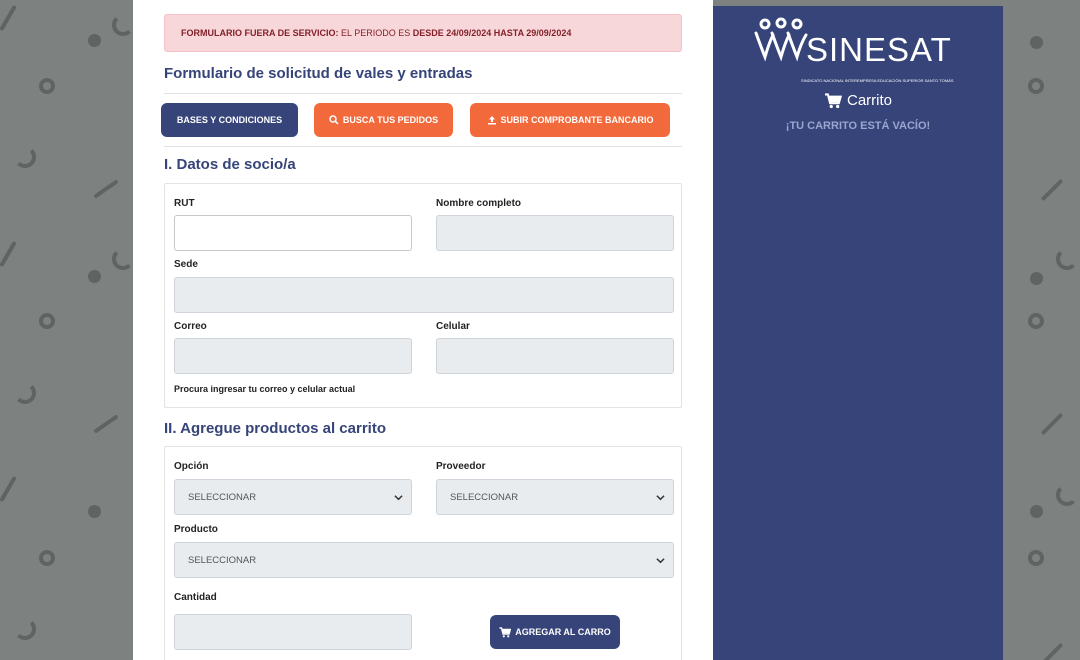  Describe the element at coordinates (484, 497) in the screenshot. I see `provider-select-value: SELECCIONAR` at that location.